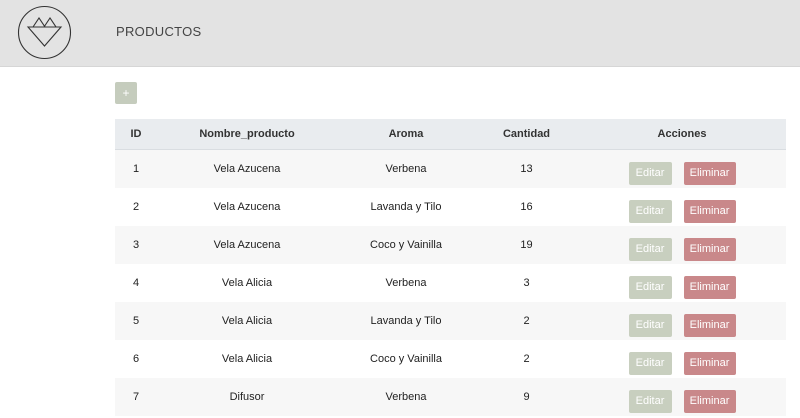 This screenshot has height=418, width=800. What do you see at coordinates (159, 31) in the screenshot?
I see `page-title: PRODUCTOS` at bounding box center [159, 31].